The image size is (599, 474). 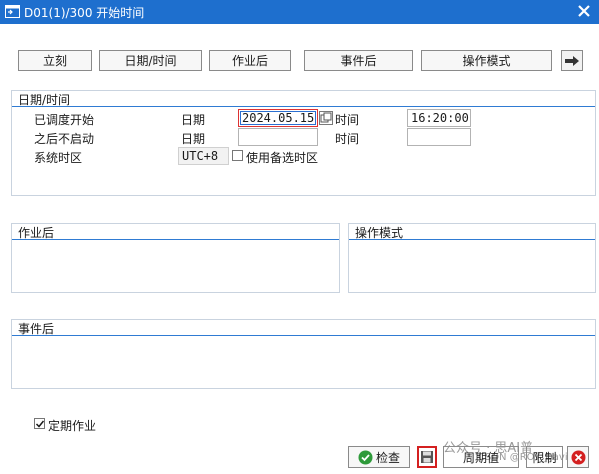 I want to click on after-event-button: 事件后, so click(x=358, y=60).